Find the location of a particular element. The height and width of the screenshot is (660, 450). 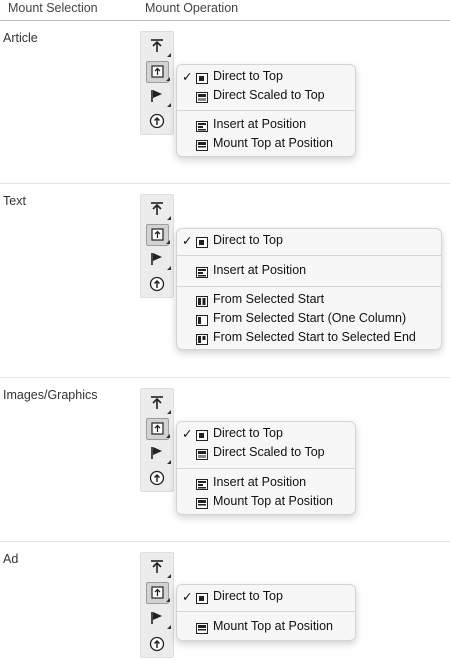

section-label: Images/Graphics is located at coordinates (50, 395).